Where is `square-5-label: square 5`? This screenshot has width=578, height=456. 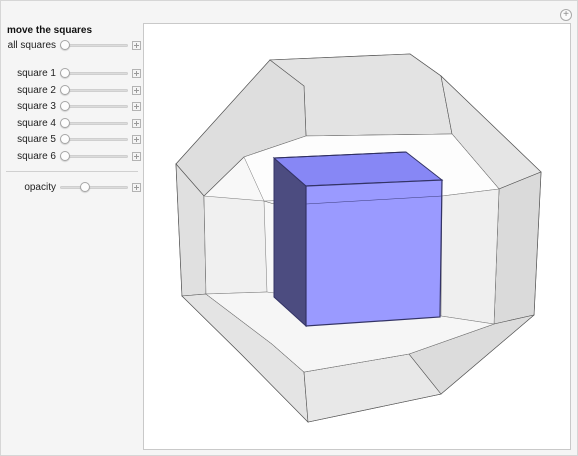 square-5-label: square 5 is located at coordinates (36, 139).